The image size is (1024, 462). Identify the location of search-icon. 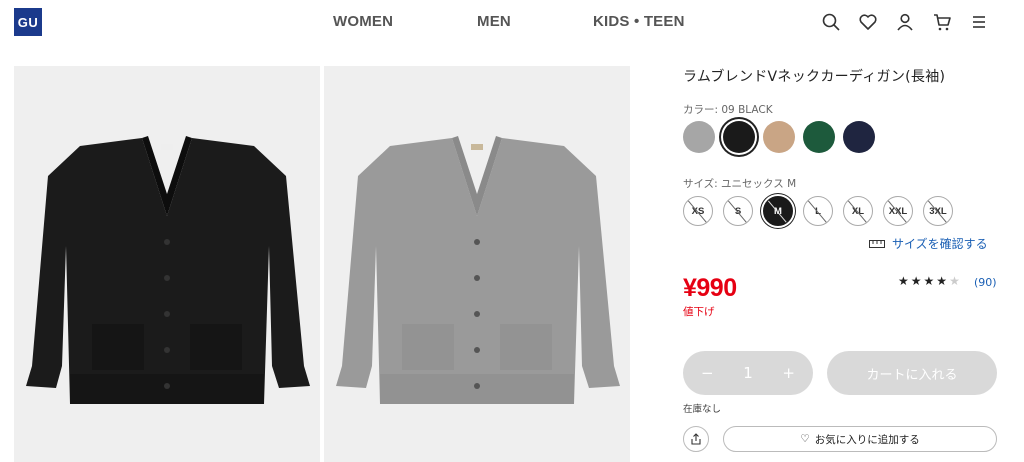
(831, 22).